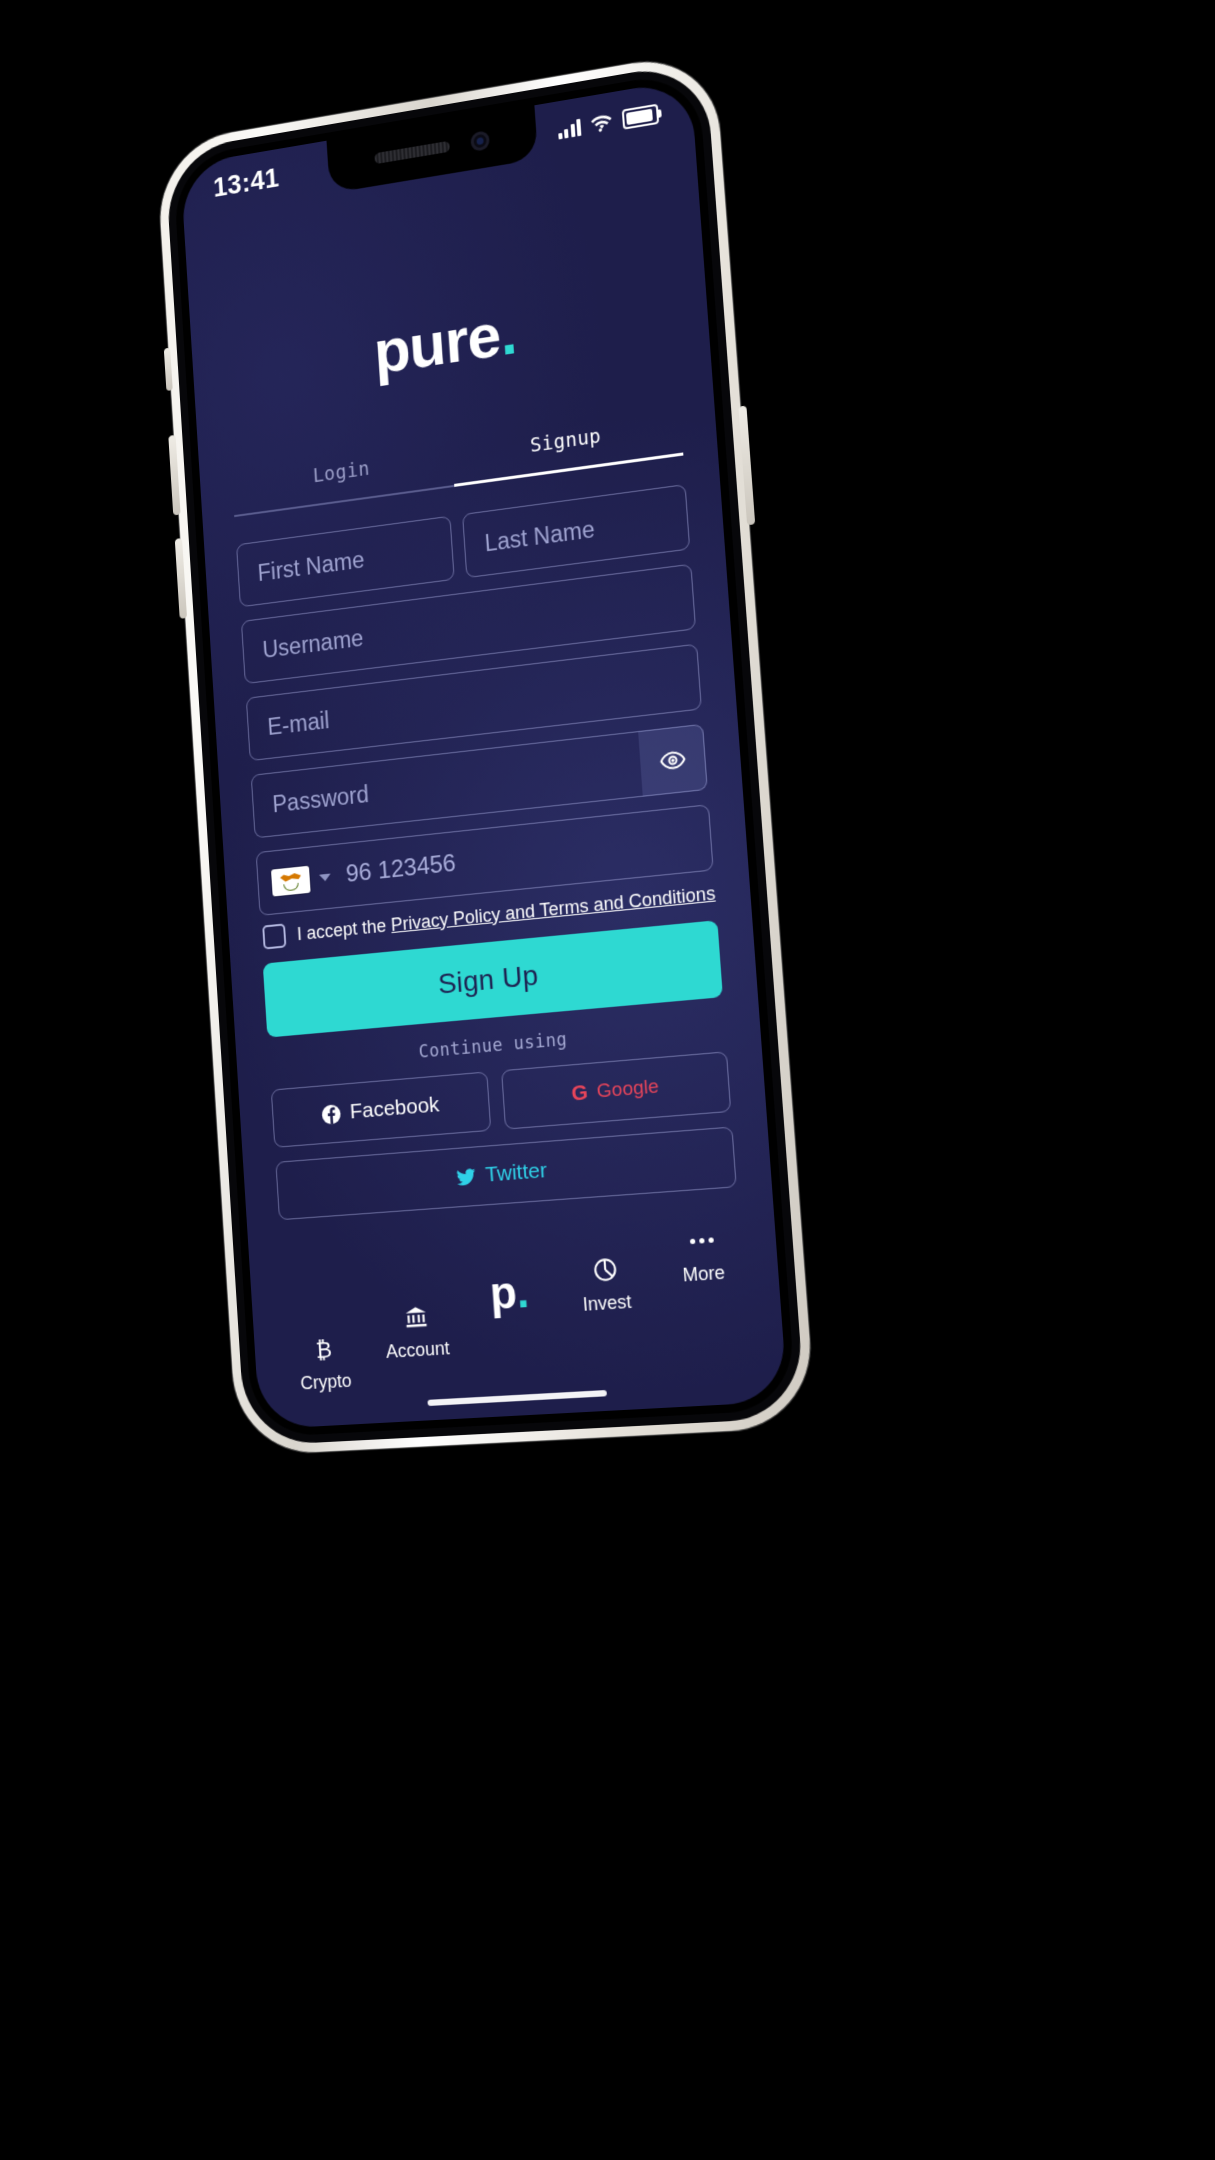 Image resolution: width=1215 pixels, height=2160 pixels. Describe the element at coordinates (246, 182) in the screenshot. I see `status-bar-clock: 13:41` at that location.